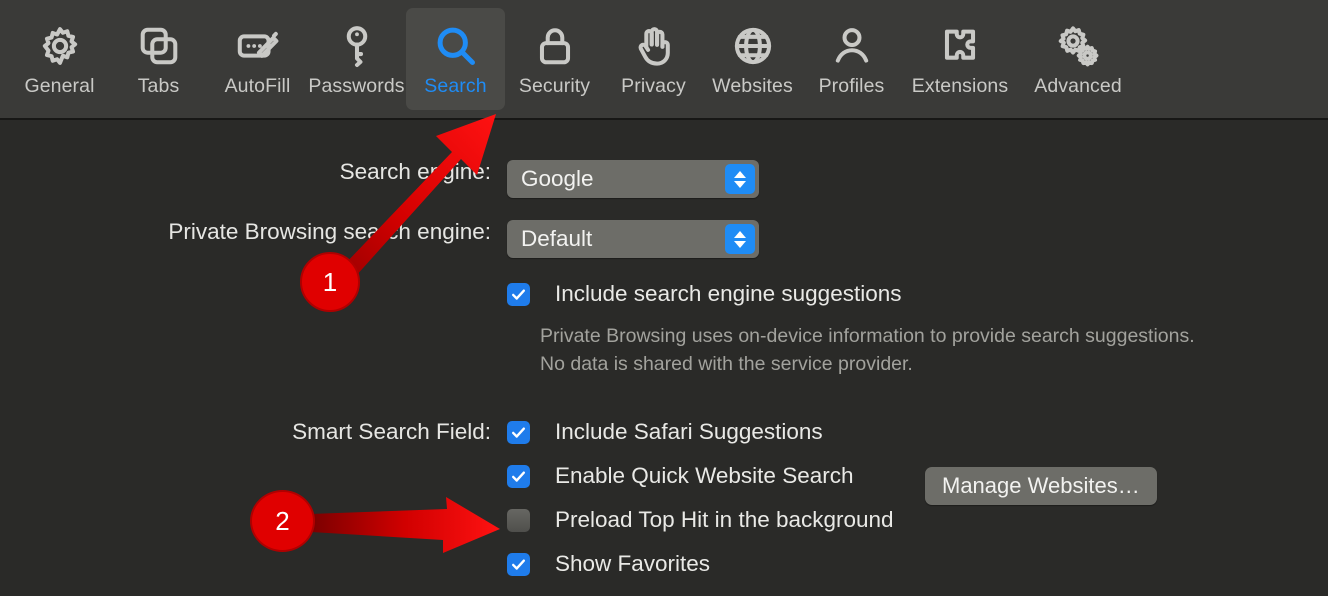  What do you see at coordinates (282, 521) in the screenshot?
I see `annotation-badge-2: 2` at bounding box center [282, 521].